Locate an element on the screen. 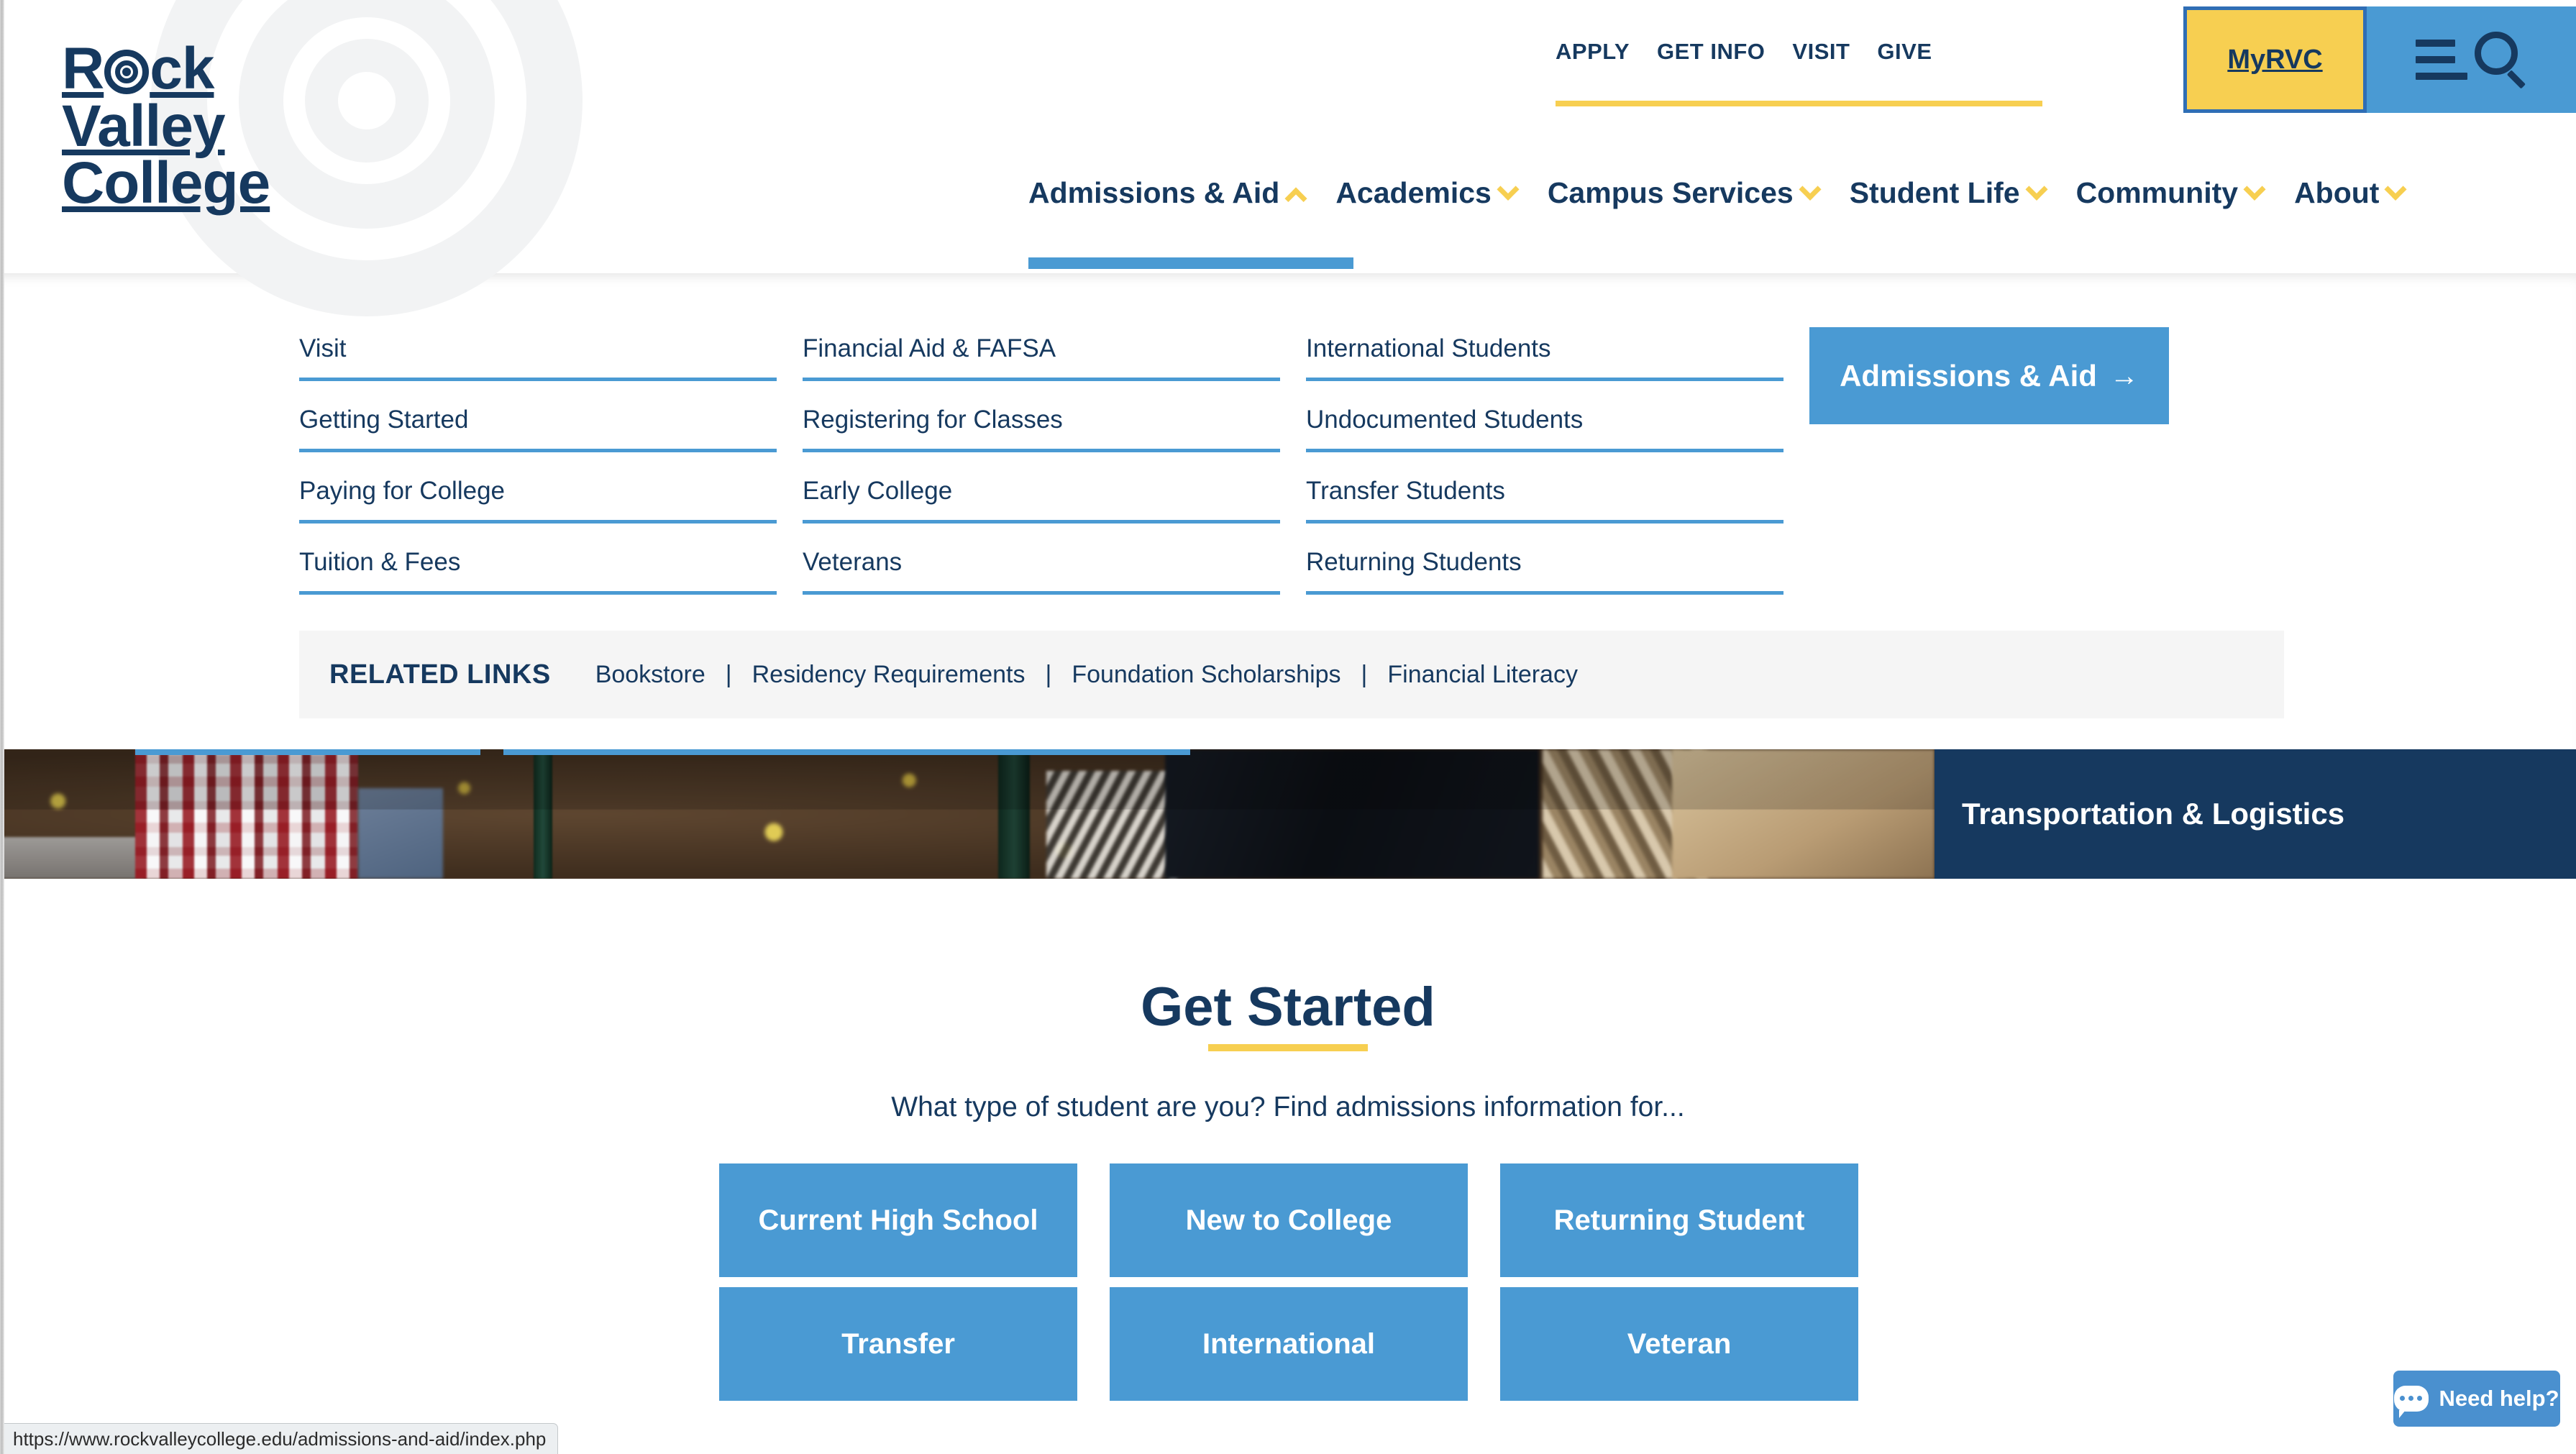 This screenshot has width=2576, height=1454. dropdown-link-getting-started: Getting Started is located at coordinates (538, 425).